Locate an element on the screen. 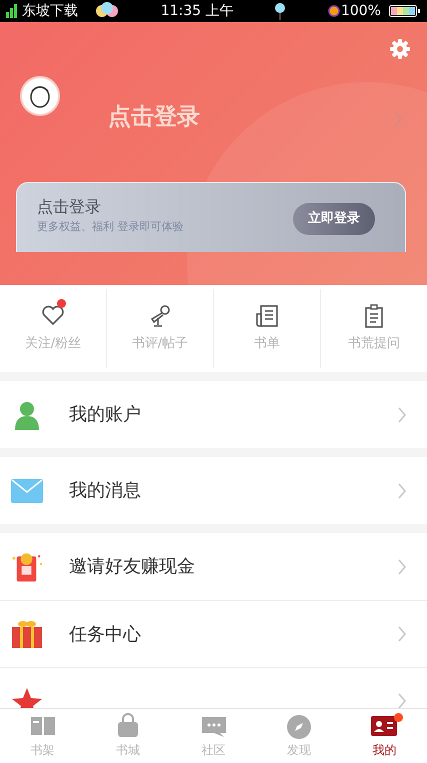 The image size is (427, 763). clipboard-icon is located at coordinates (374, 316).